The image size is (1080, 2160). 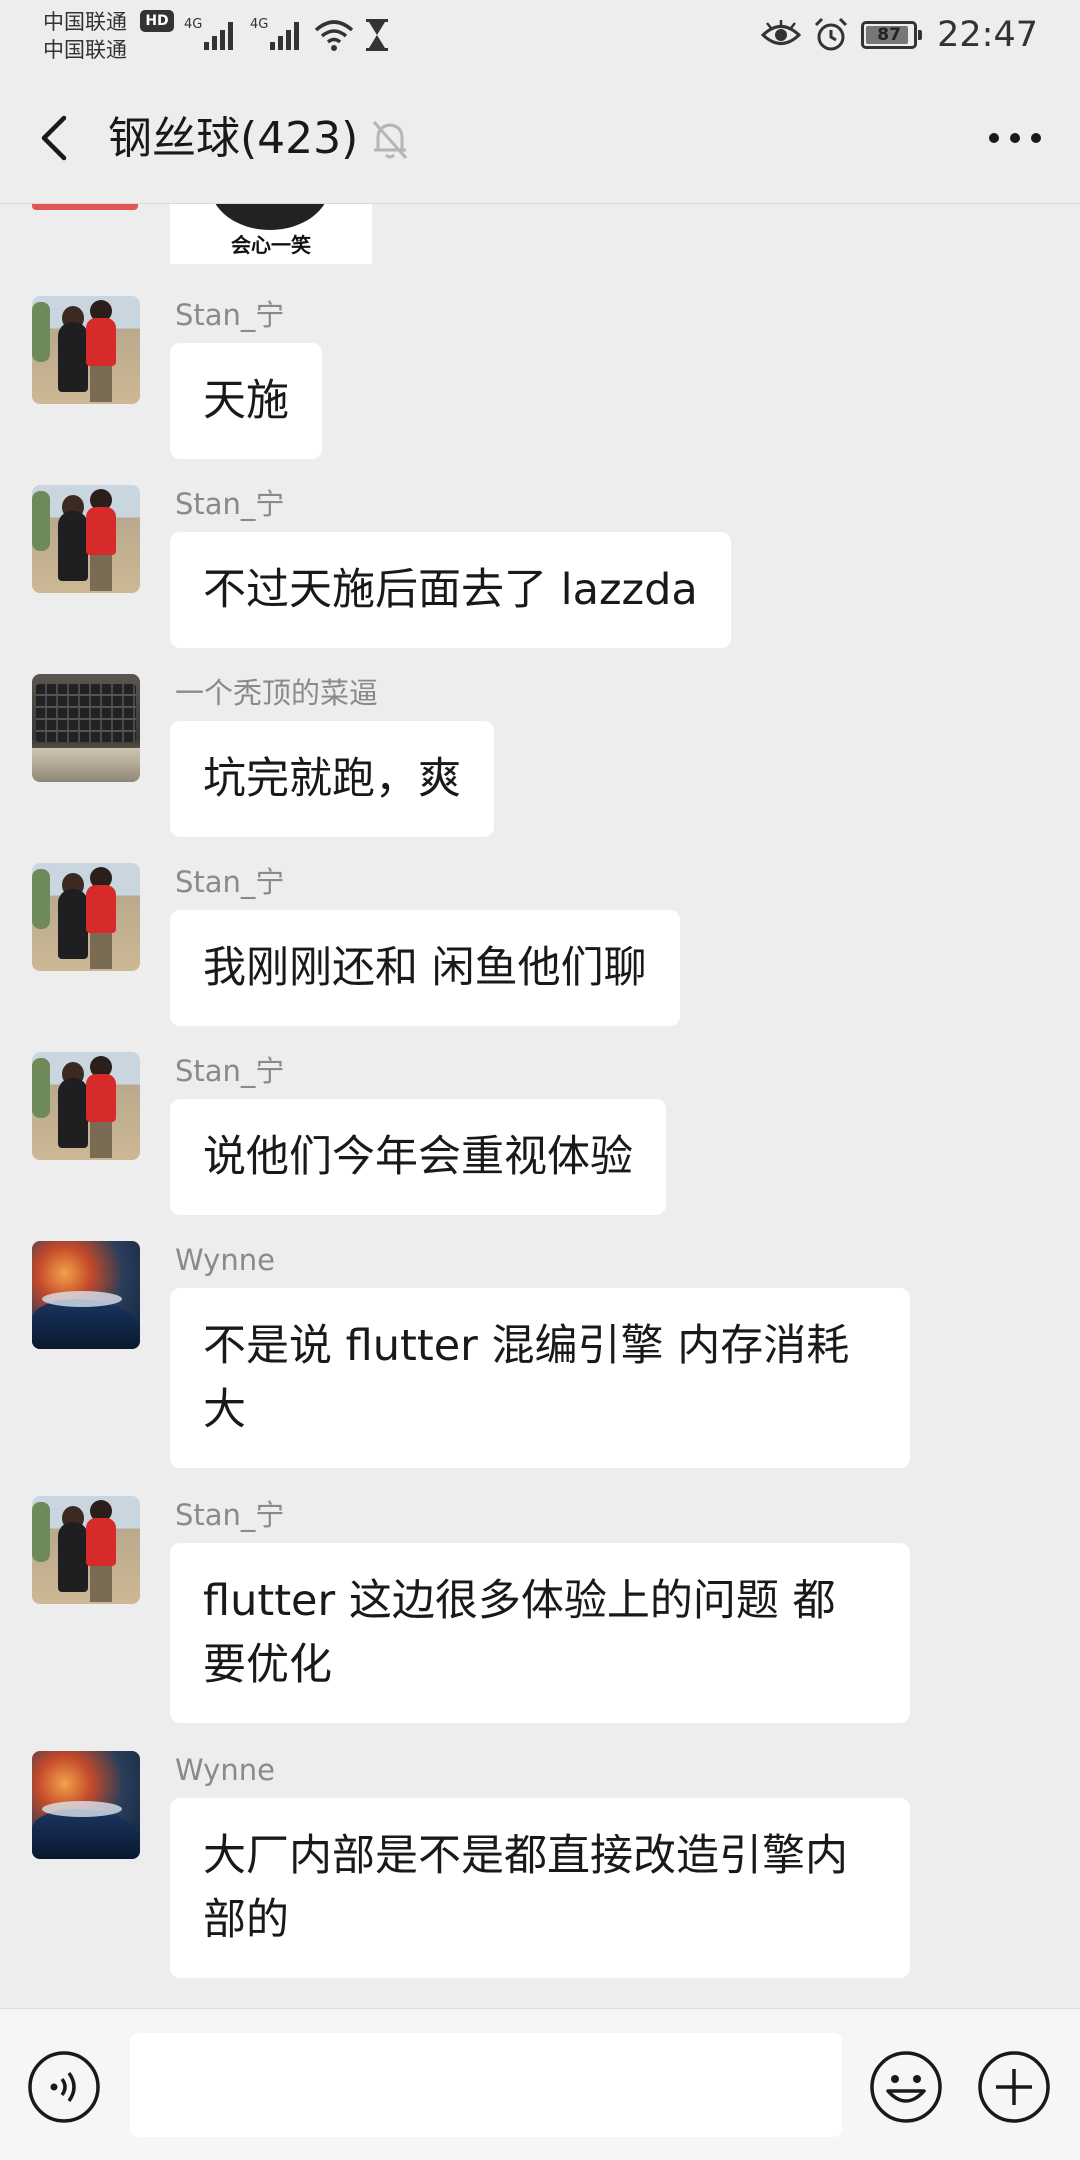 What do you see at coordinates (1015, 138) in the screenshot?
I see `more-dots-icon` at bounding box center [1015, 138].